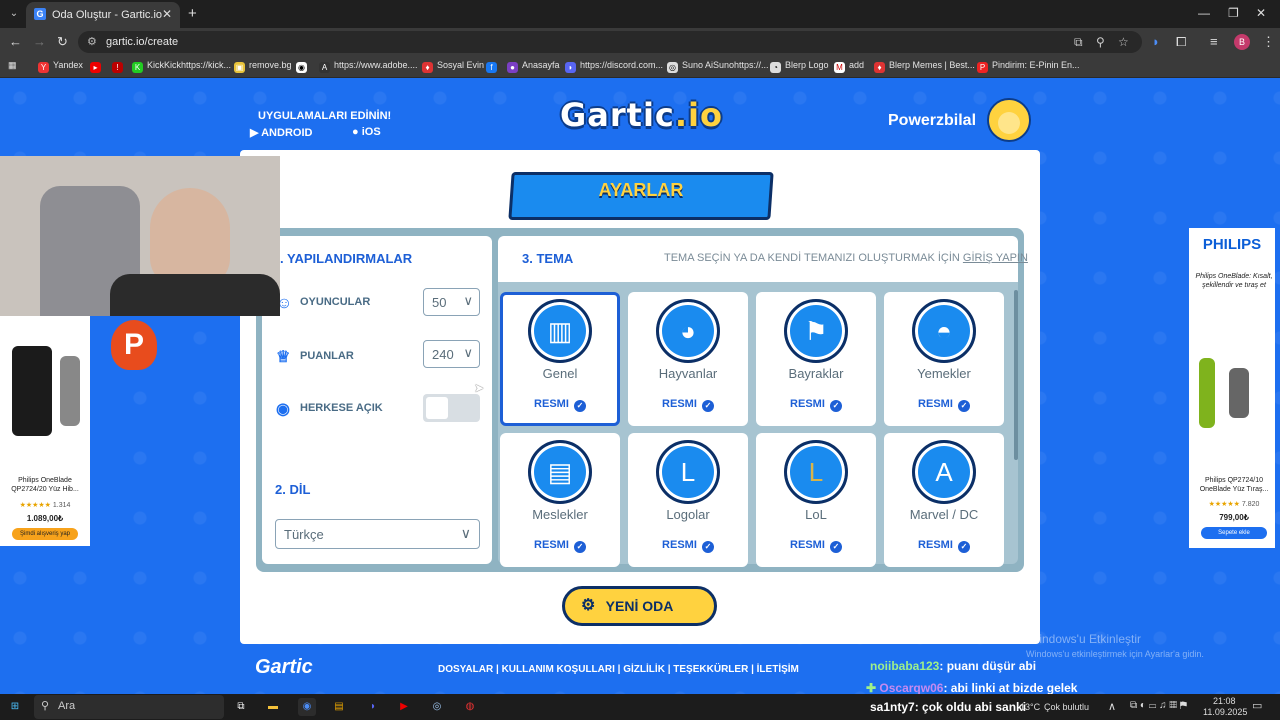 The width and height of the screenshot is (1280, 720). Describe the element at coordinates (1214, 41) in the screenshot. I see `media-control-icon: ≡` at that location.